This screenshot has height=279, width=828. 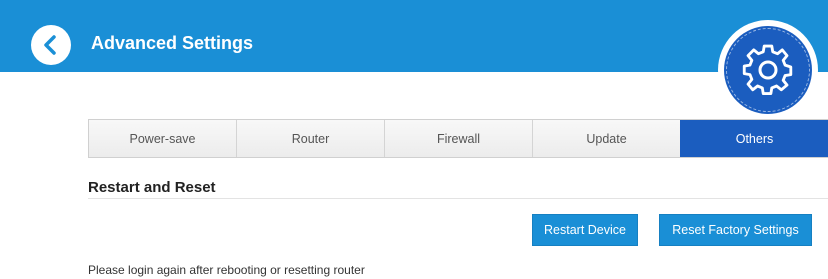 What do you see at coordinates (735, 230) in the screenshot?
I see `reset-factory-settings-button: Reset Factory Settings` at bounding box center [735, 230].